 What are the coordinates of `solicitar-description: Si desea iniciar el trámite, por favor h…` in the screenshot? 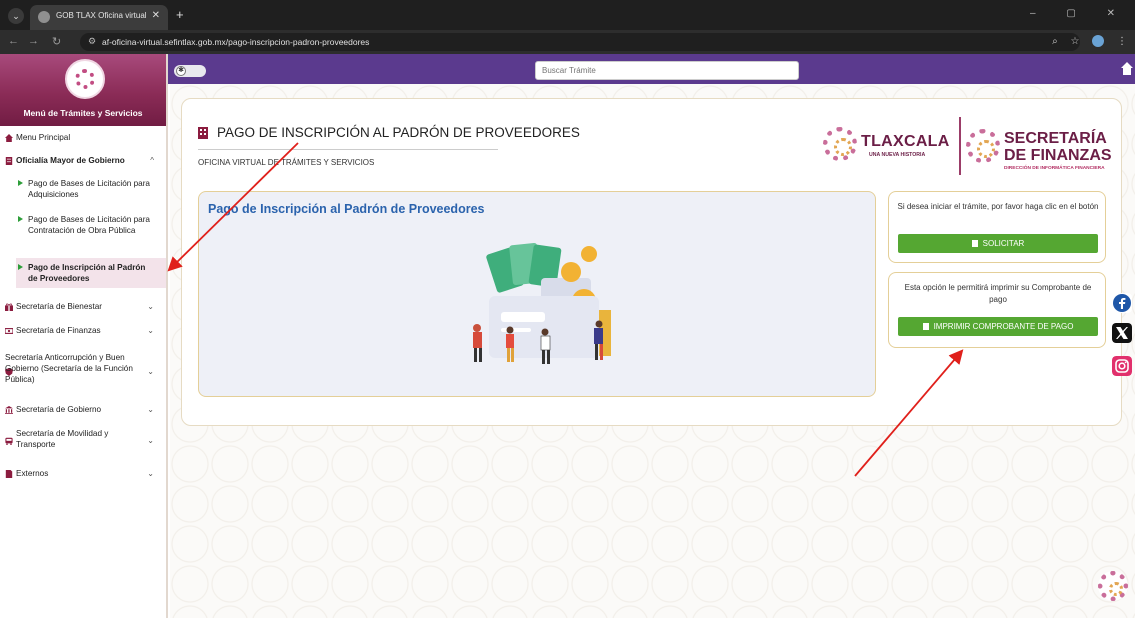 It's located at (998, 206).